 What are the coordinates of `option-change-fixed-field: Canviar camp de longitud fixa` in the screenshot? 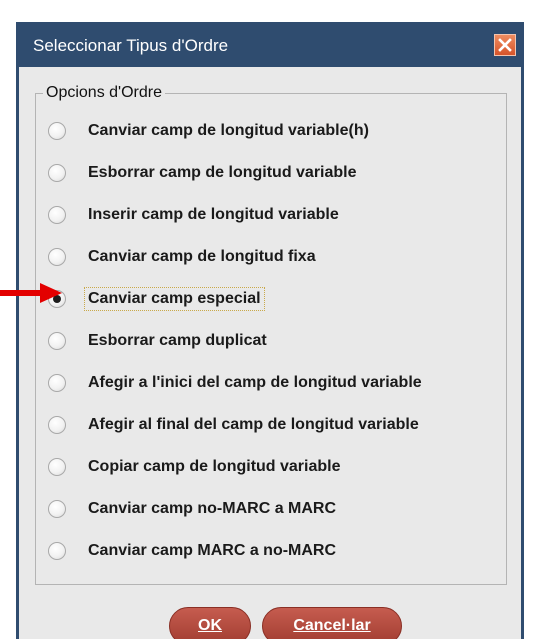 It's located at (184, 257).